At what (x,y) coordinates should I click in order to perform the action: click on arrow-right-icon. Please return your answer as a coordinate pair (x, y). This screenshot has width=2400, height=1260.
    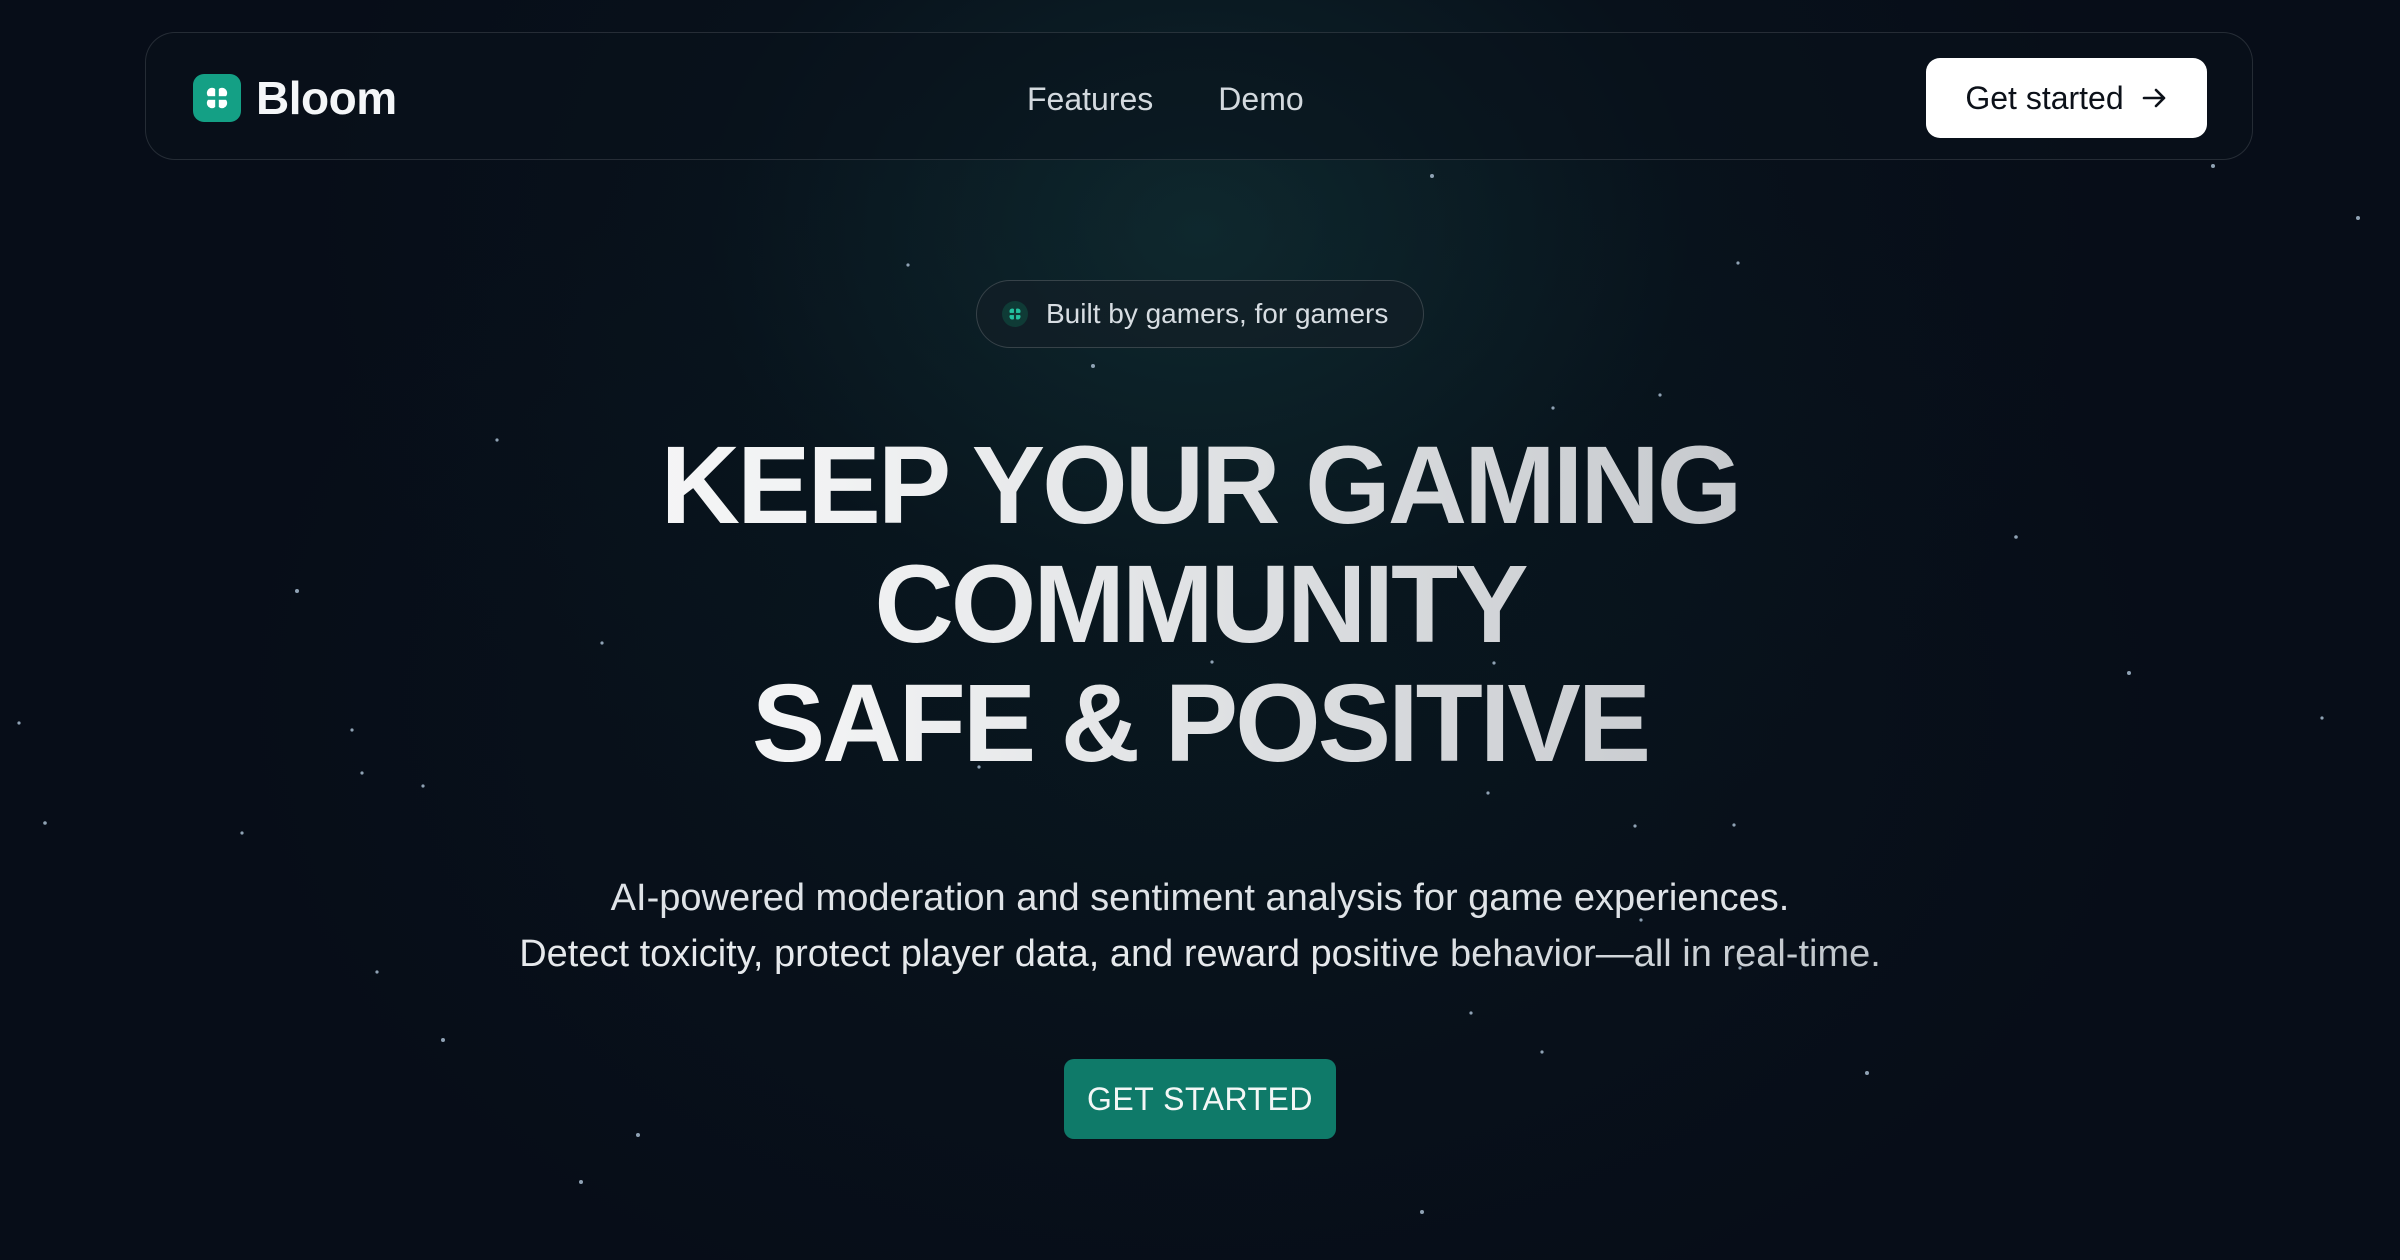
    Looking at the image, I should click on (2155, 98).